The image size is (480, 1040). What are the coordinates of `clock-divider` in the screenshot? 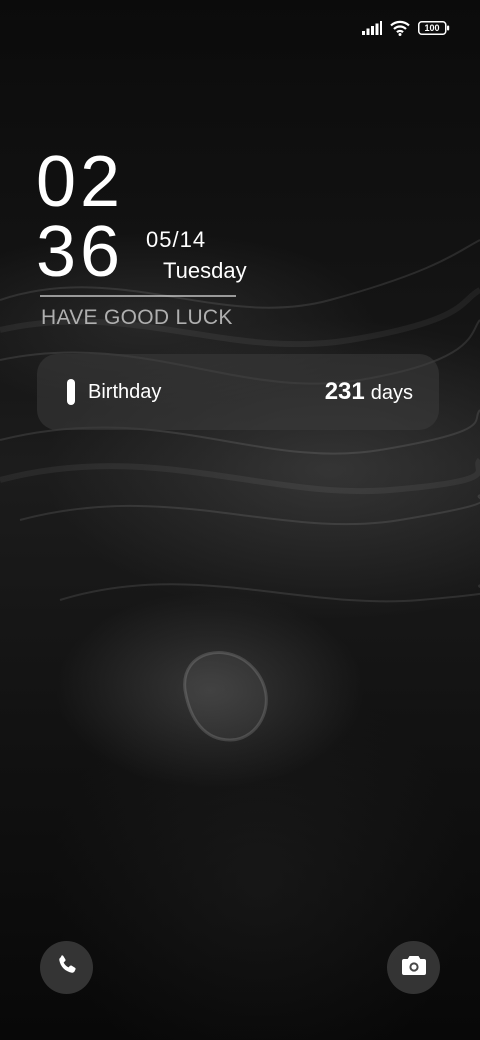 It's located at (138, 296).